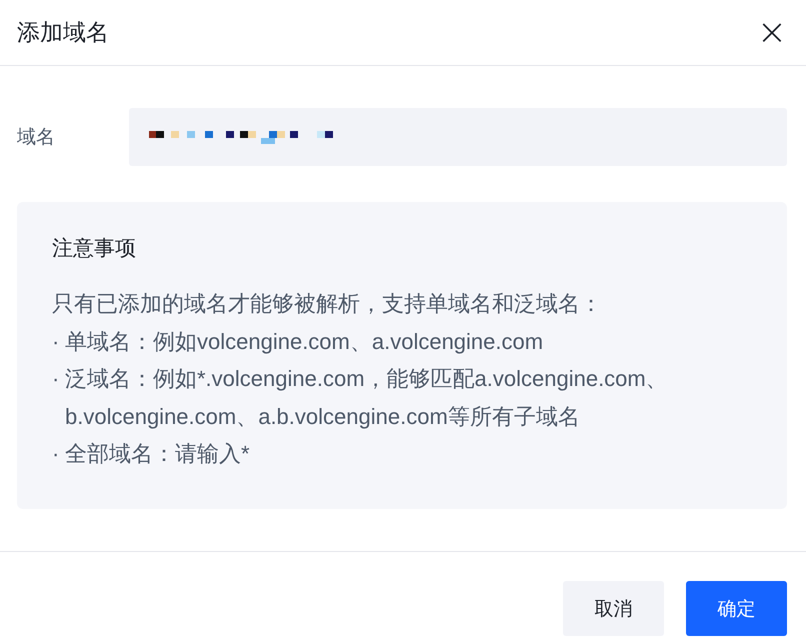 The height and width of the screenshot is (643, 806). Describe the element at coordinates (36, 138) in the screenshot. I see `field-label: 域名` at that location.